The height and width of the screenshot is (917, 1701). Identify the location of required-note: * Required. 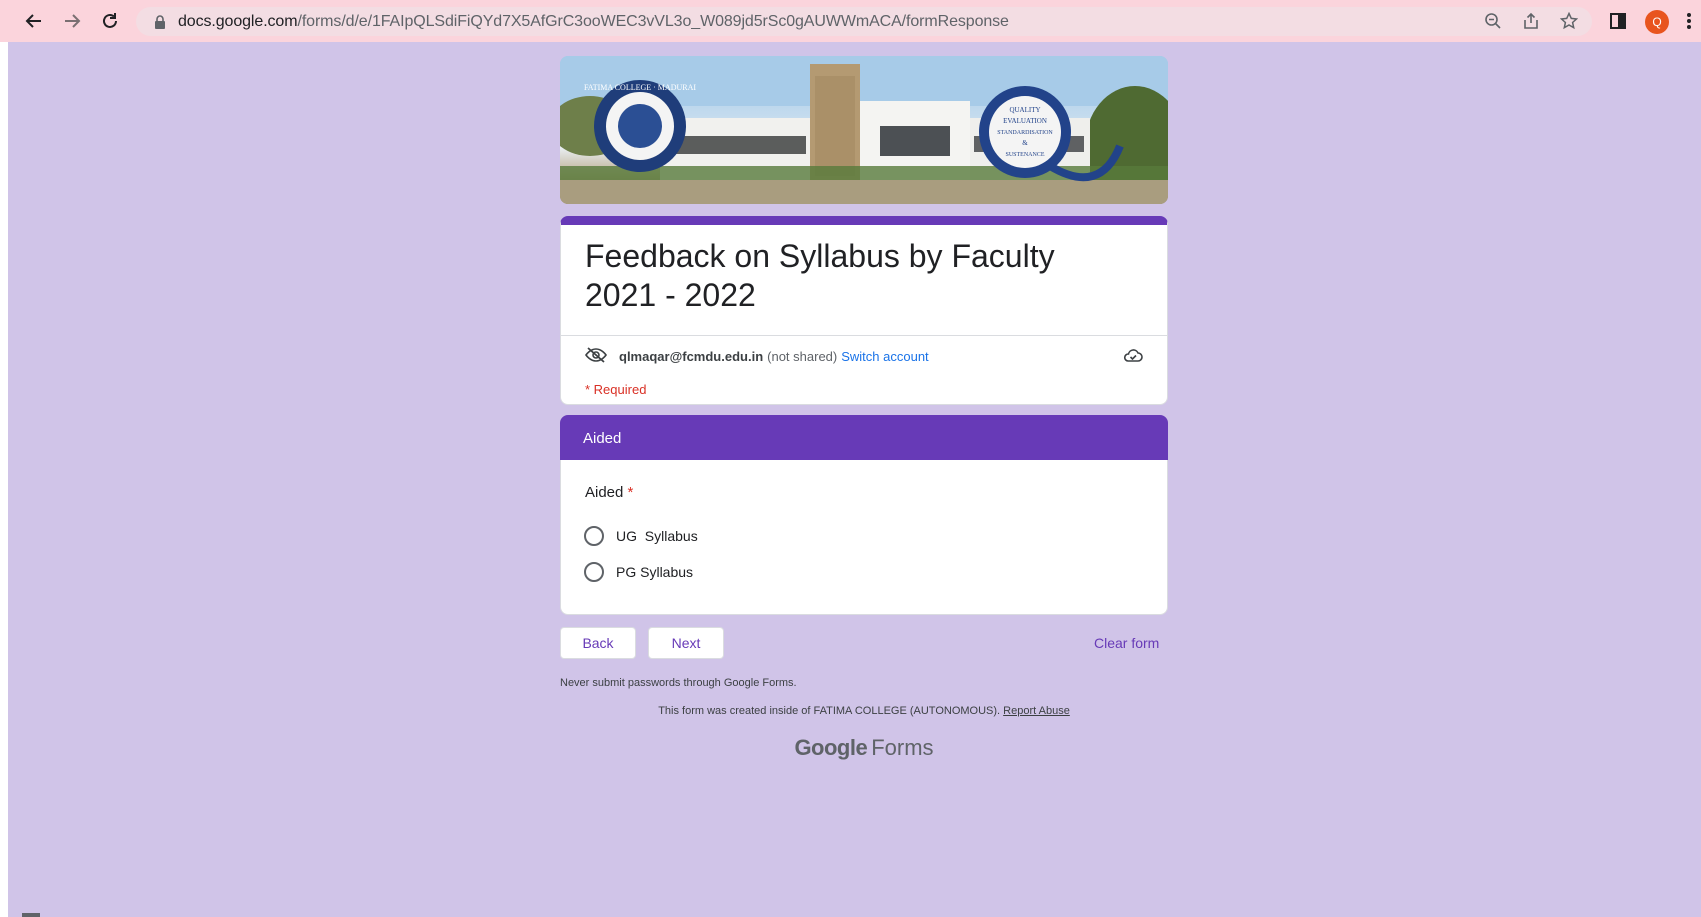
(616, 389).